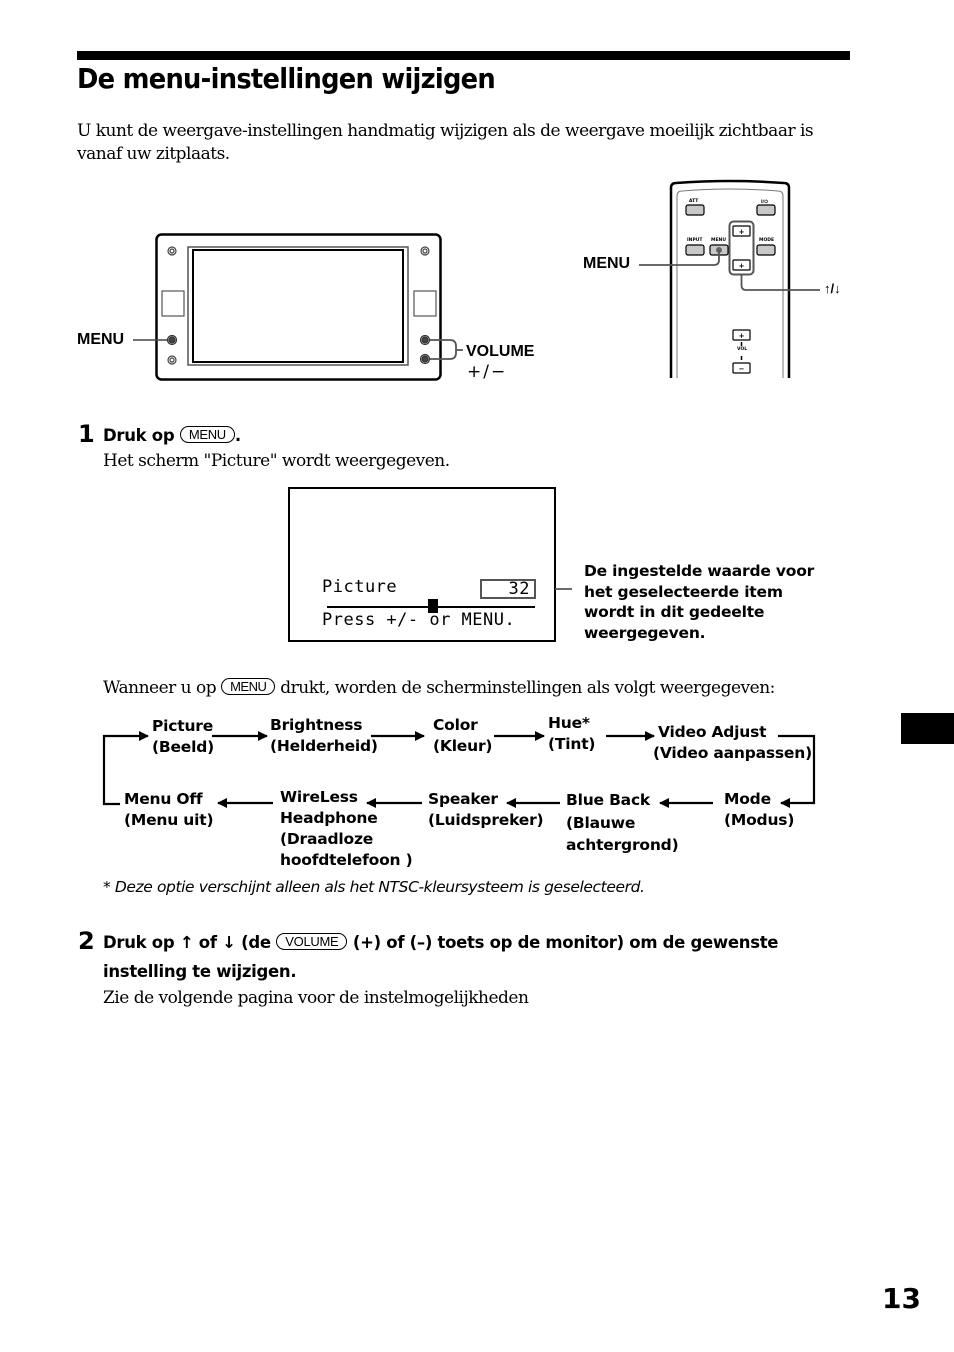 This screenshot has height=1352, width=954. What do you see at coordinates (186, 942) in the screenshot?
I see `up-arrow-icon: ↑` at bounding box center [186, 942].